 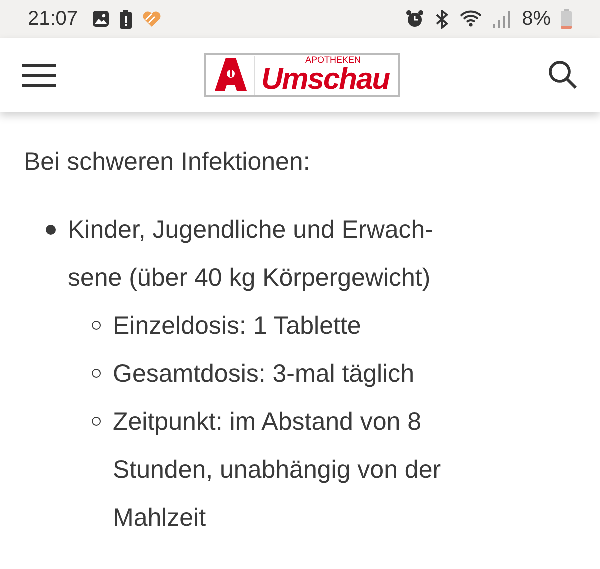 What do you see at coordinates (152, 19) in the screenshot?
I see `heart-icon` at bounding box center [152, 19].